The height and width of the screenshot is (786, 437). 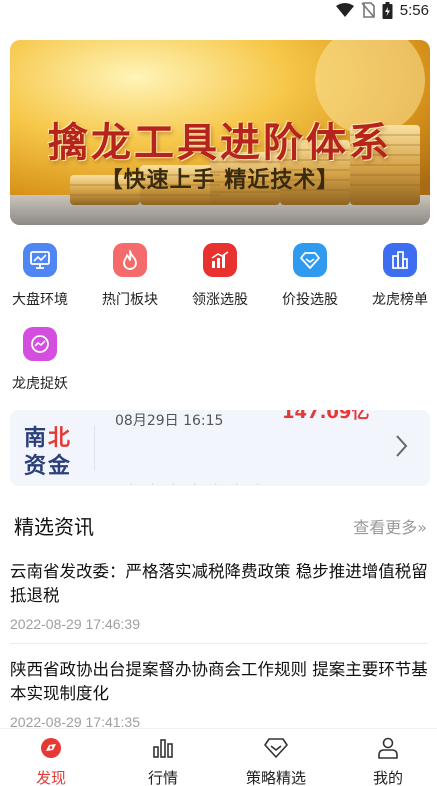 I want to click on banner-subtitle: 【快速上手 精近技术】, so click(x=220, y=180).